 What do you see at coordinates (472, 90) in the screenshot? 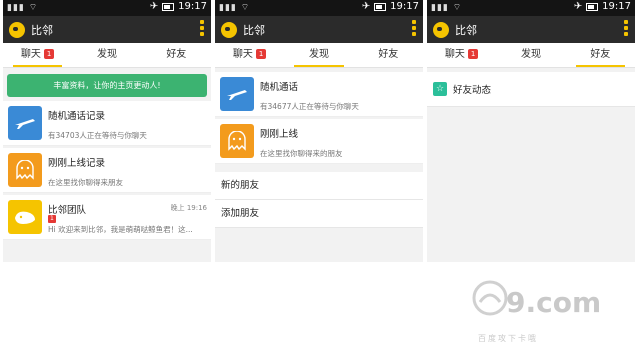
I see `friend-feed-label: 好友动态` at bounding box center [472, 90].